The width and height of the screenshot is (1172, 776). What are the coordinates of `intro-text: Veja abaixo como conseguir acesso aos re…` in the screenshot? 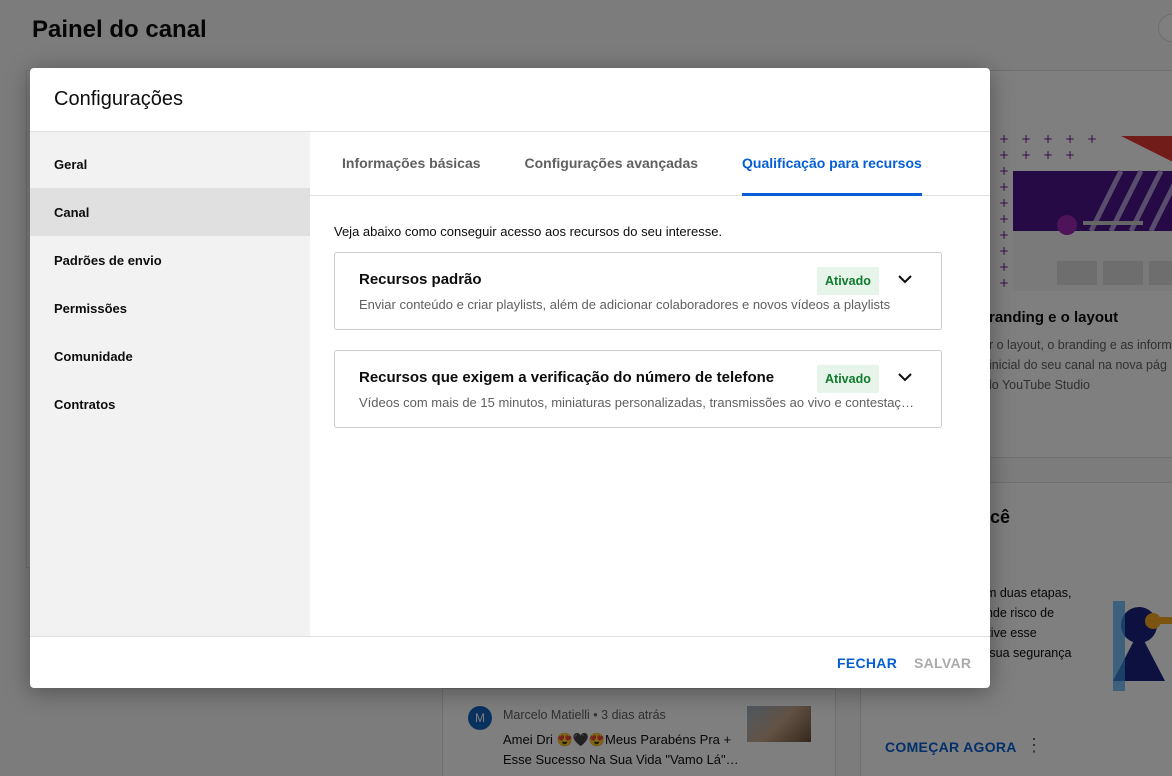 It's located at (528, 231).